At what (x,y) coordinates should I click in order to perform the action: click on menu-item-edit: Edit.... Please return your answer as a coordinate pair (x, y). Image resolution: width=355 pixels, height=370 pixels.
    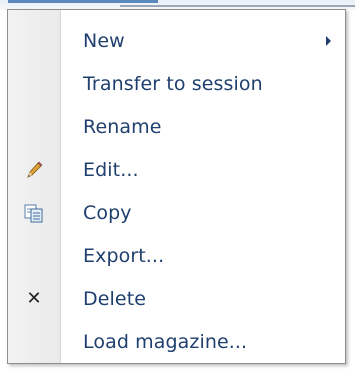
    Looking at the image, I should click on (176, 169).